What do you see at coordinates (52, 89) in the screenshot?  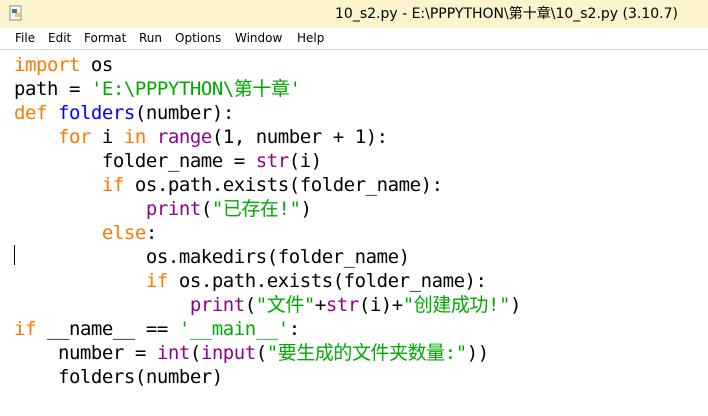 I see `code-token: path =` at bounding box center [52, 89].